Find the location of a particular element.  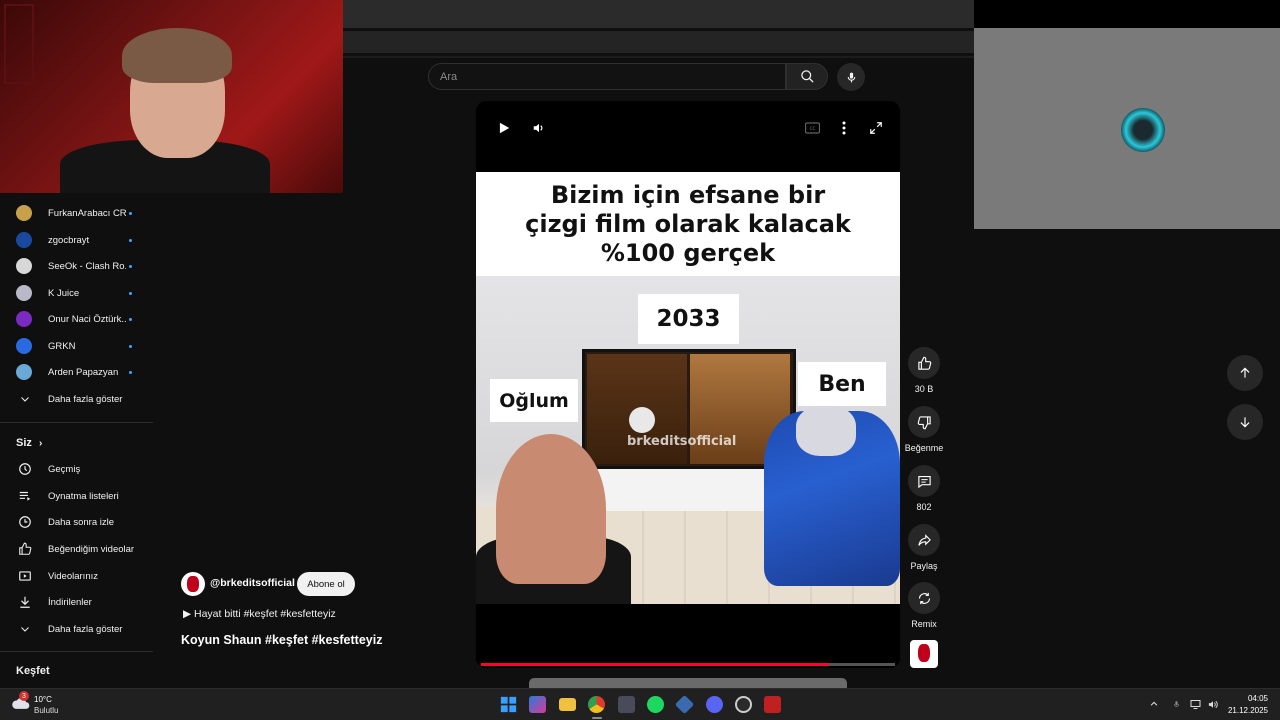

sidebar-item-history: Geçmiş is located at coordinates (76, 469).